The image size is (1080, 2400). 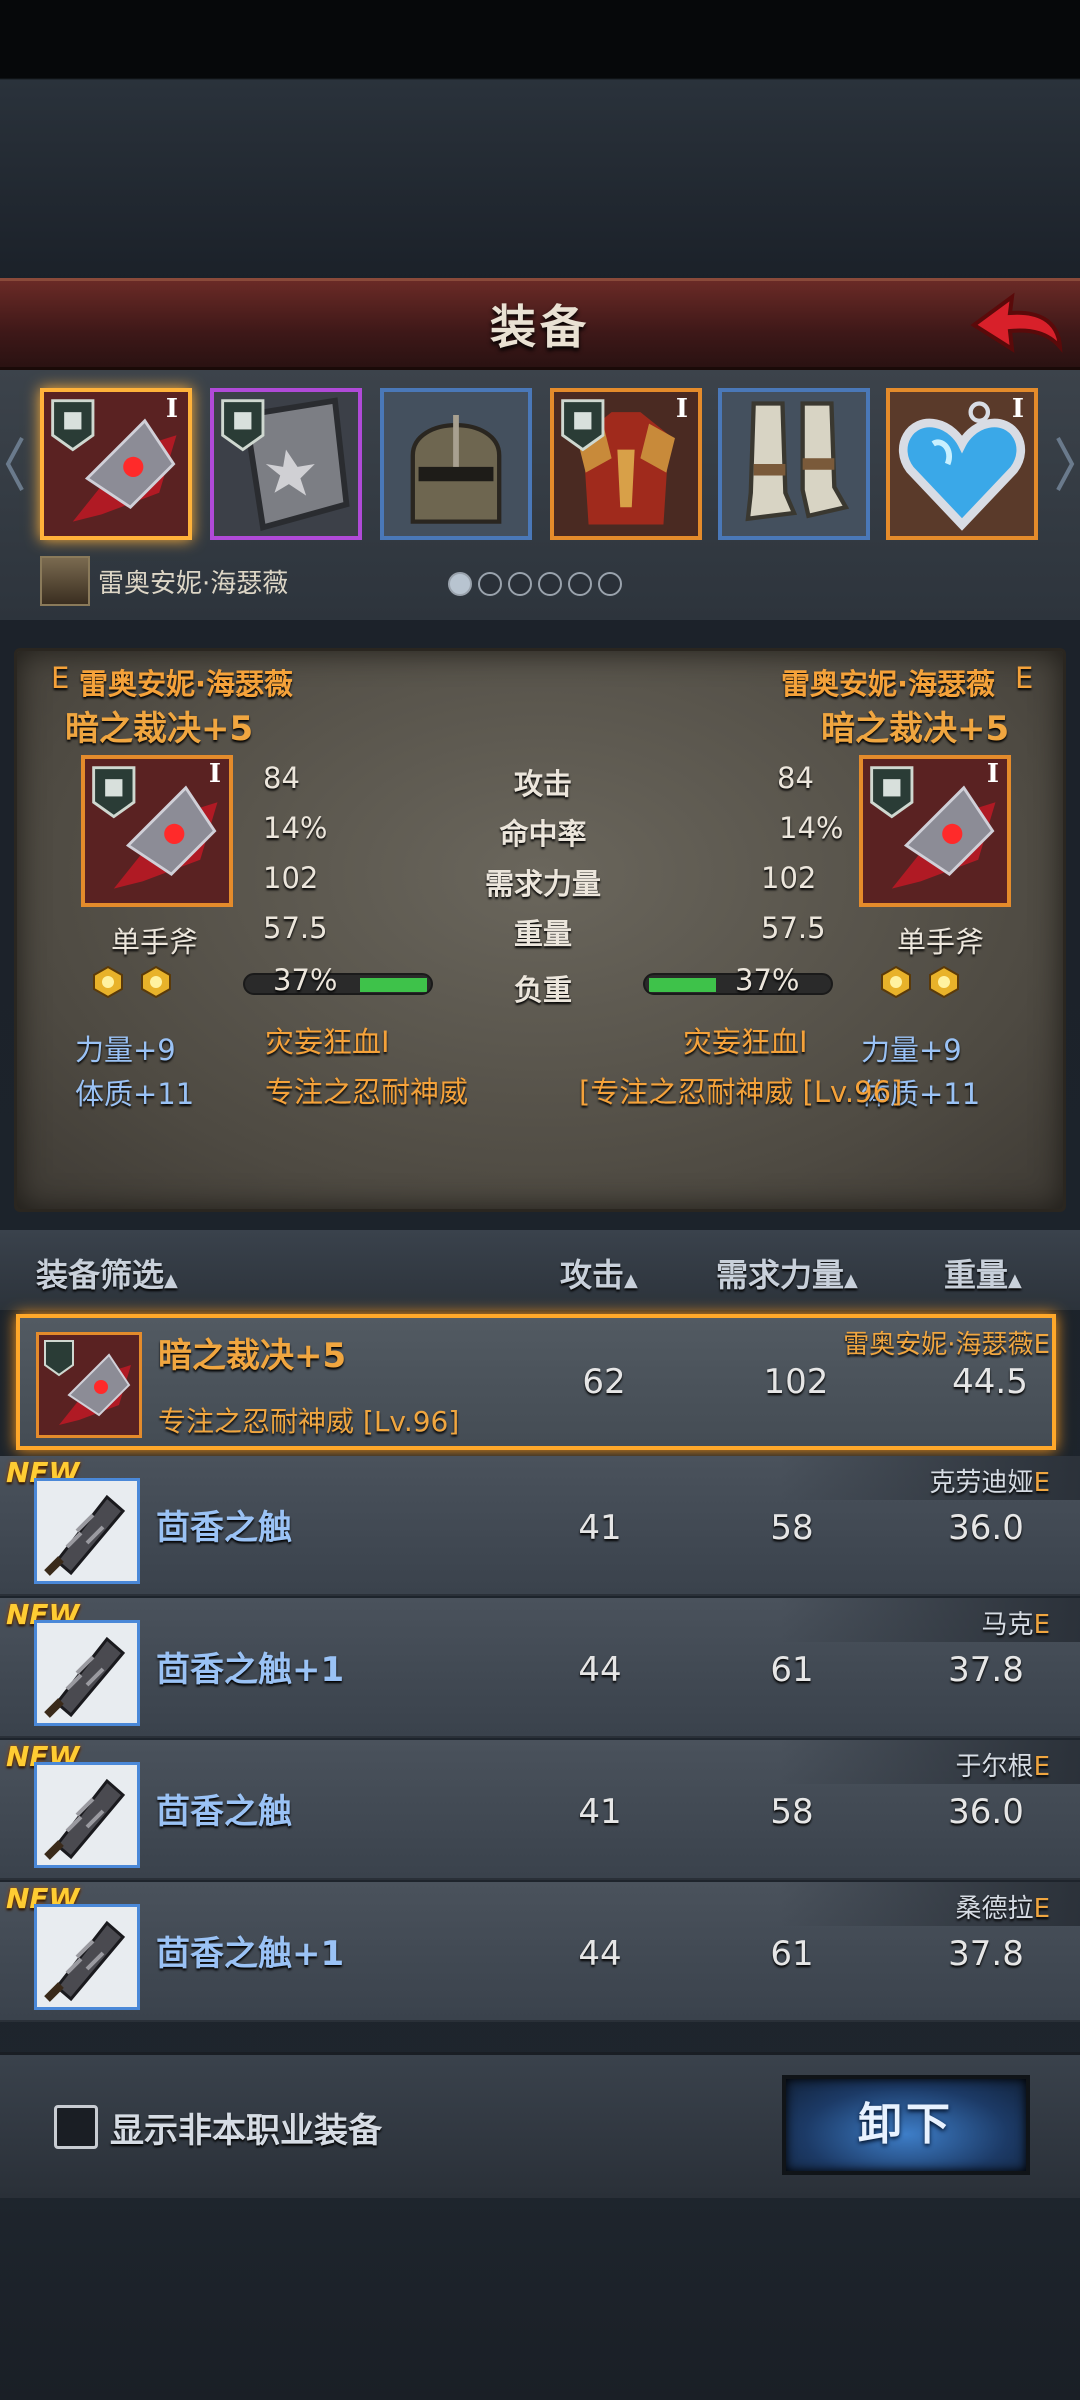 I want to click on left-item-name: 暗之裁决+5, so click(x=159, y=729).